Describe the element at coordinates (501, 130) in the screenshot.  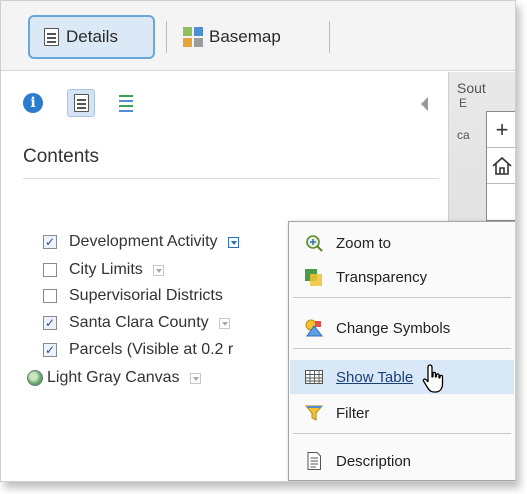
I see `zoom-in-button: +` at that location.